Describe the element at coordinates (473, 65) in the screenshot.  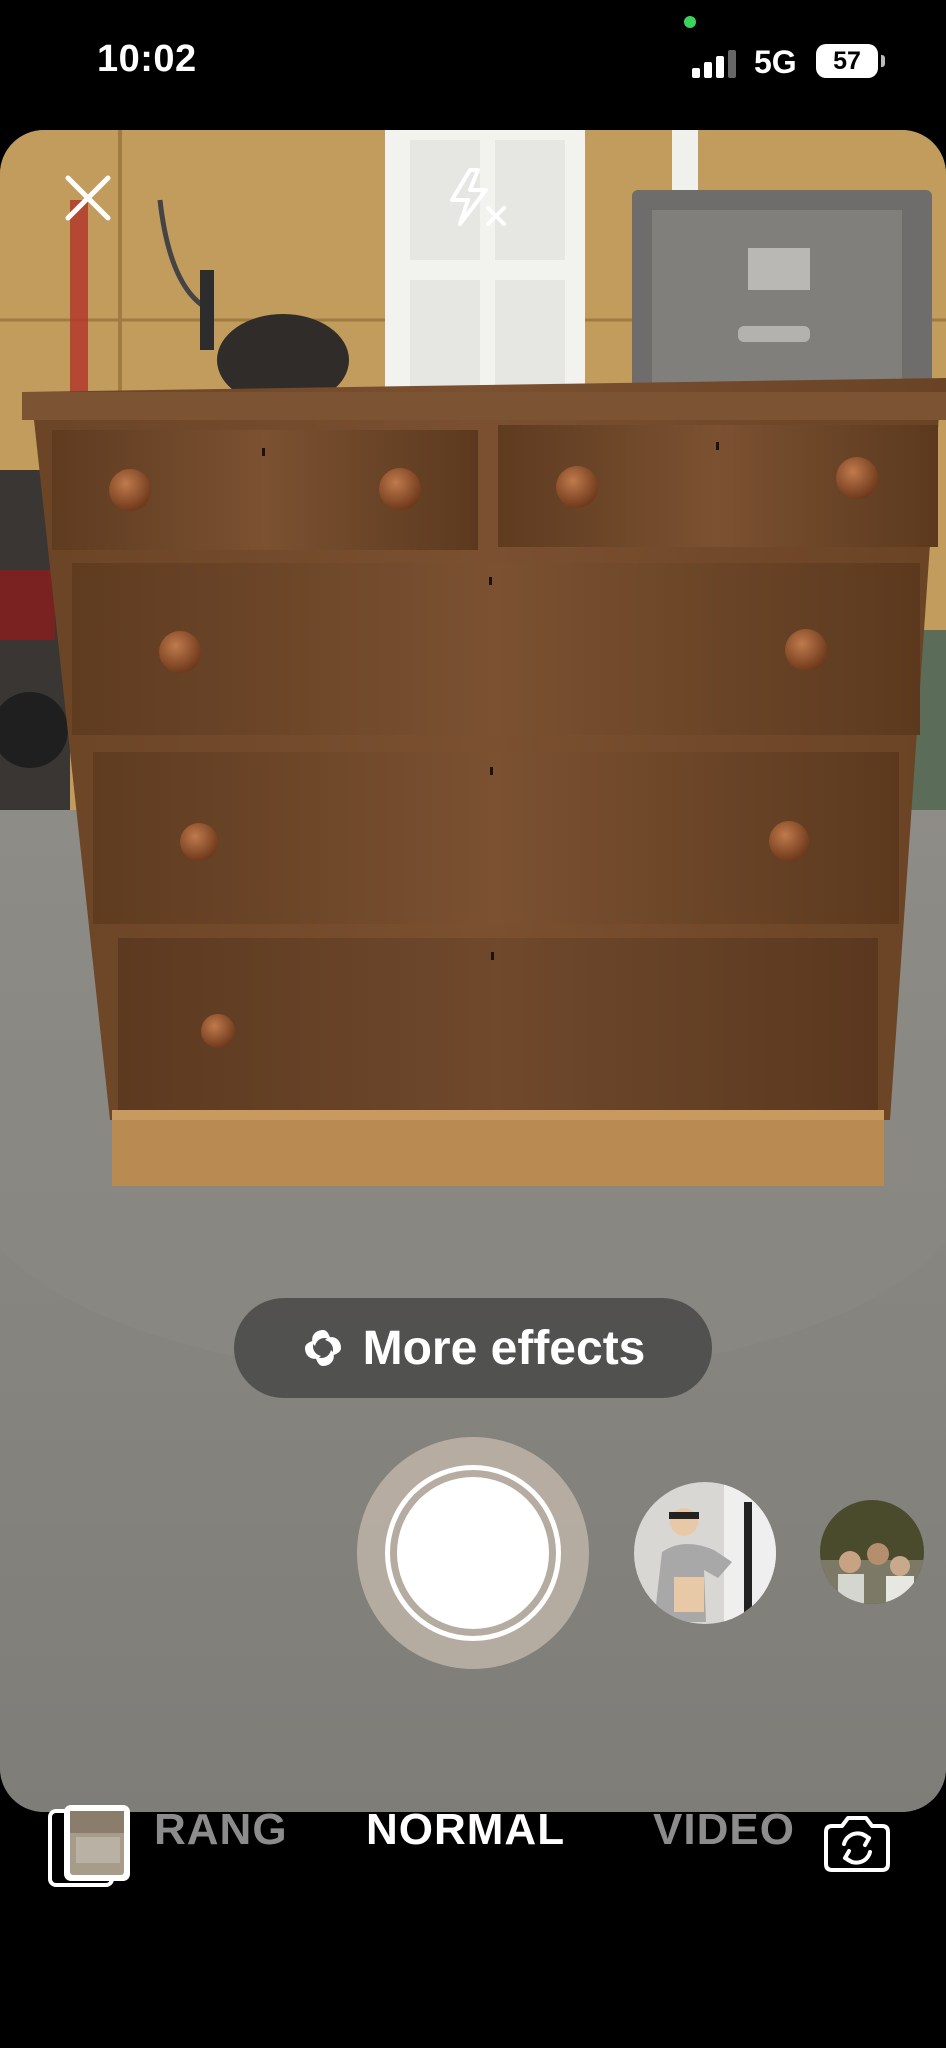
I see `status-bar: 10:02 5G 57` at that location.